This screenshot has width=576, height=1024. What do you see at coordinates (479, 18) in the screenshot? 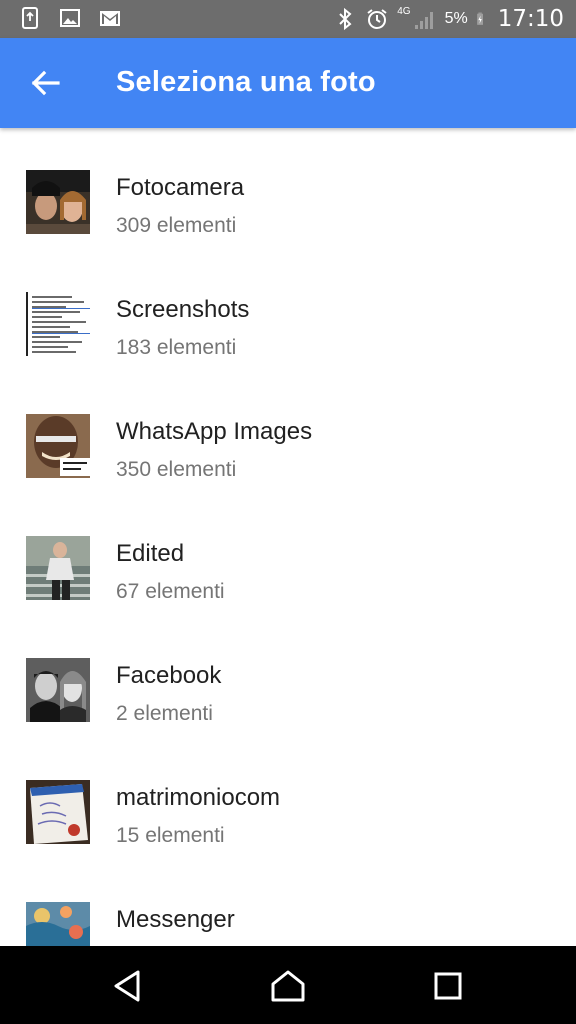
I see `battery-charging-icon` at bounding box center [479, 18].